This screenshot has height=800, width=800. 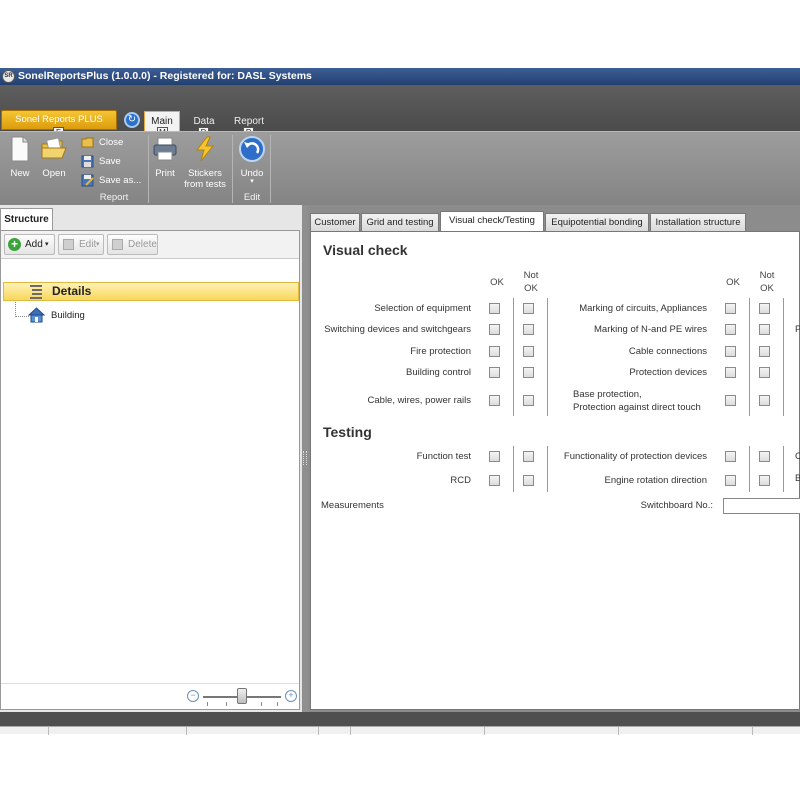 What do you see at coordinates (20, 149) in the screenshot?
I see `new-document-icon` at bounding box center [20, 149].